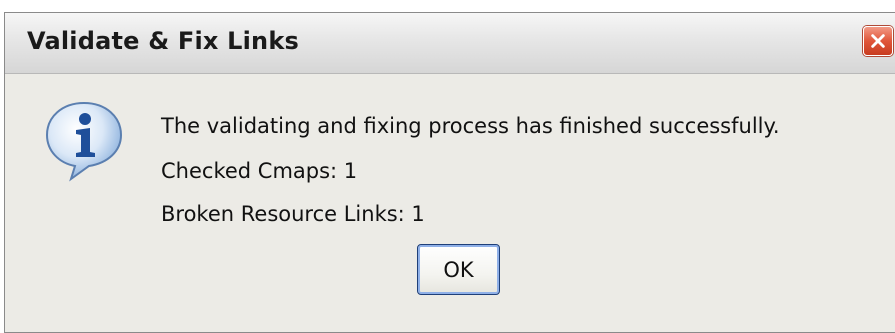 The width and height of the screenshot is (895, 333). I want to click on close-icon, so click(878, 41).